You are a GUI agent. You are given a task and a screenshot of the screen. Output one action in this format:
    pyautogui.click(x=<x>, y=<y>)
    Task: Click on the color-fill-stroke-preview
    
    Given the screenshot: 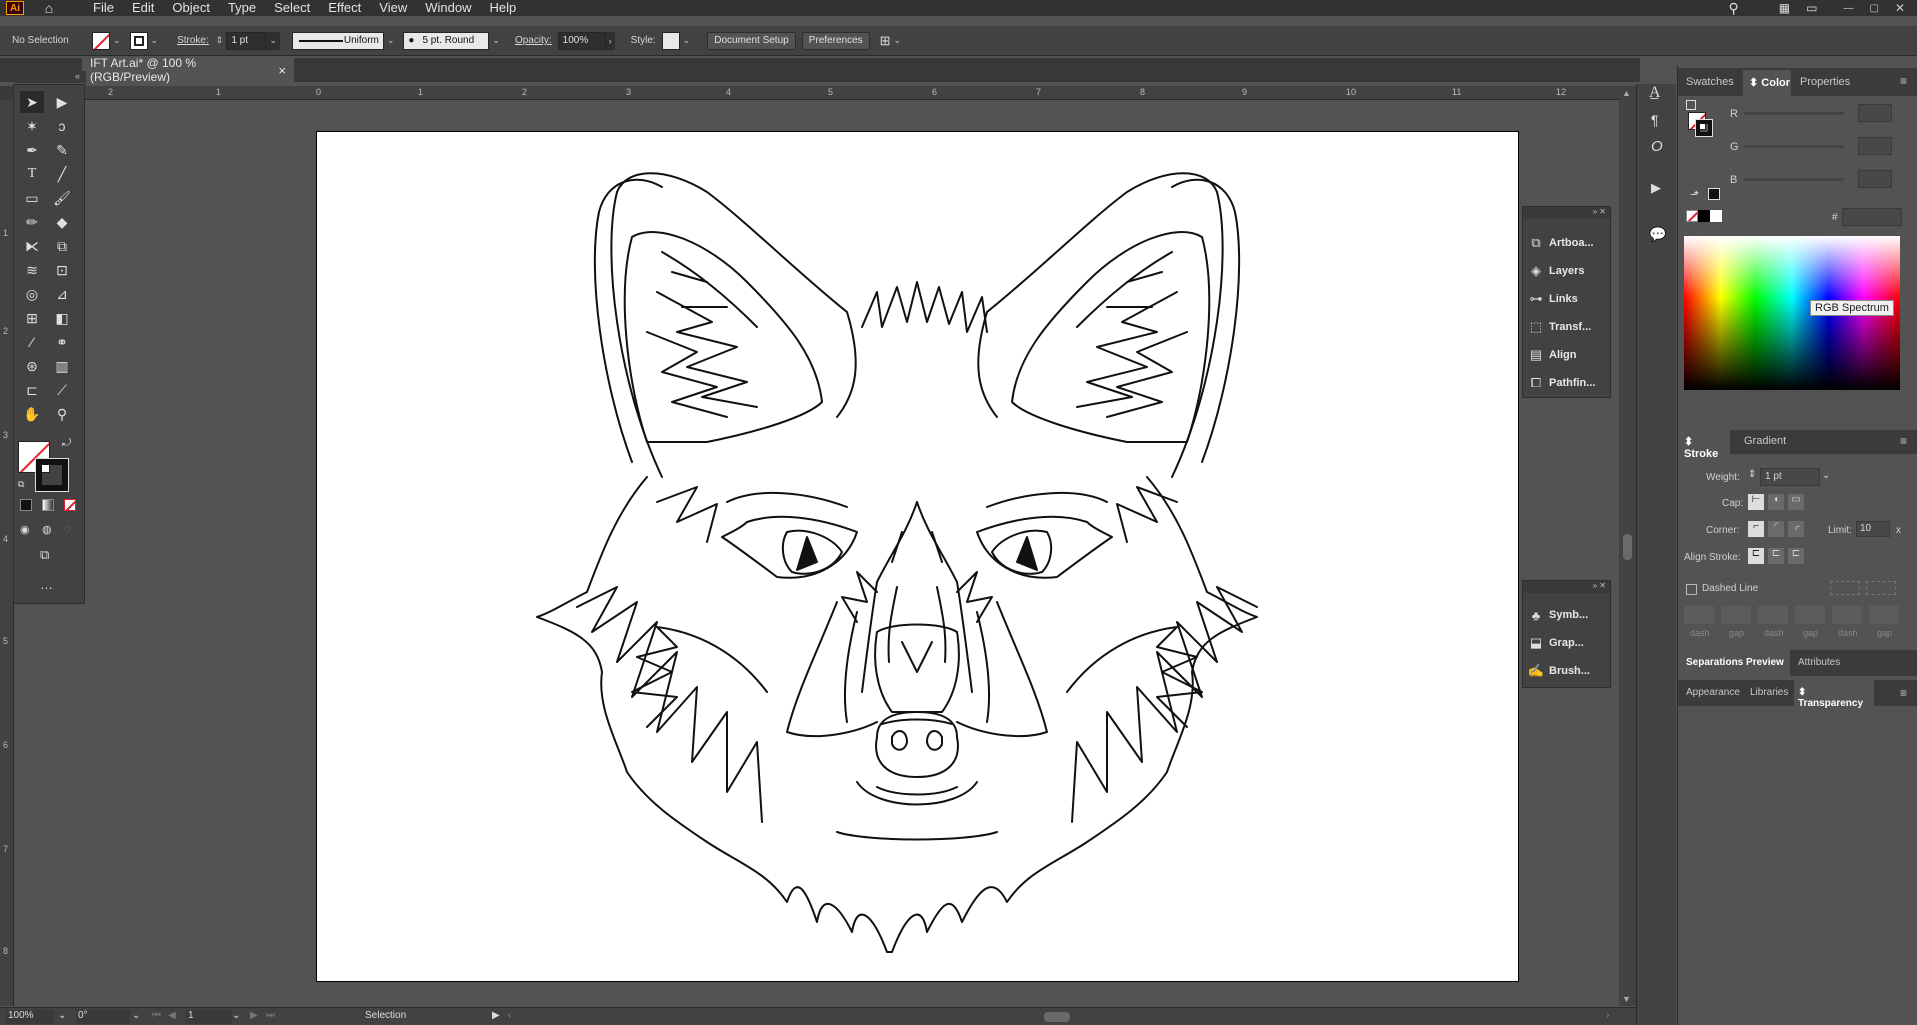 What is the action you would take?
    pyautogui.click(x=1701, y=118)
    